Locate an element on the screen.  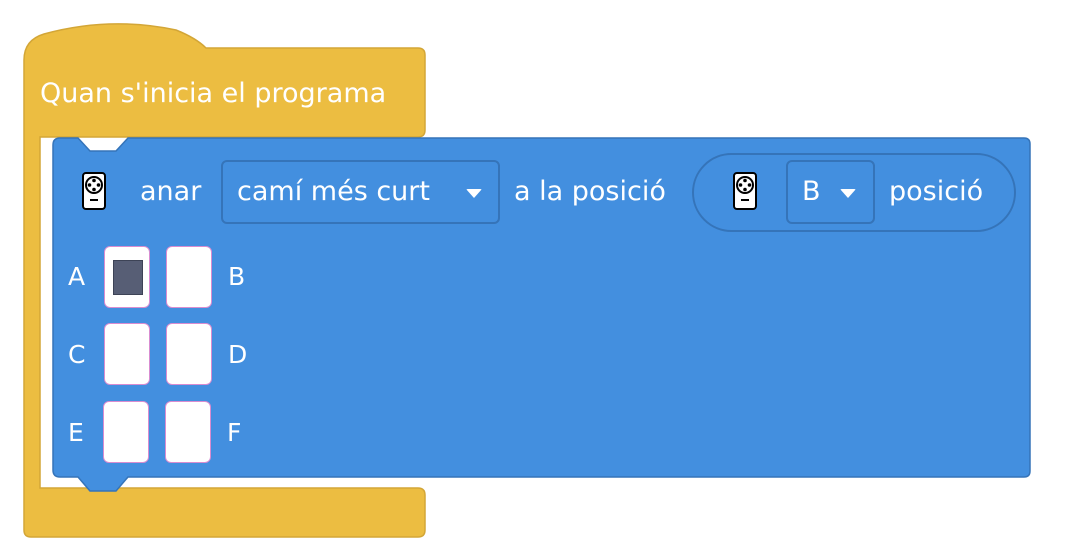
grid-cell-e is located at coordinates (126, 432).